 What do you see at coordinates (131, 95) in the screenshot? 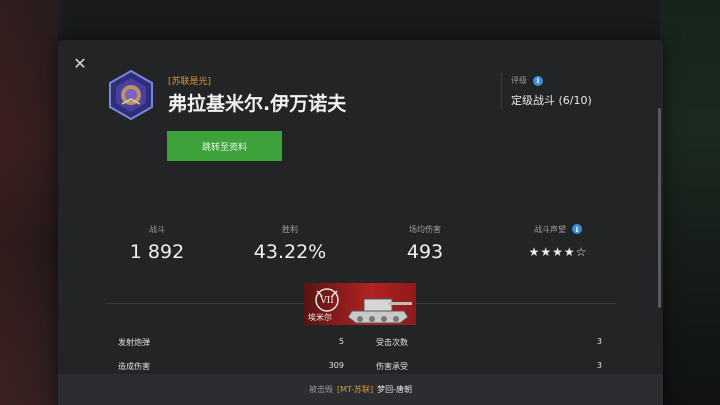
I see `rank-badge-icon` at bounding box center [131, 95].